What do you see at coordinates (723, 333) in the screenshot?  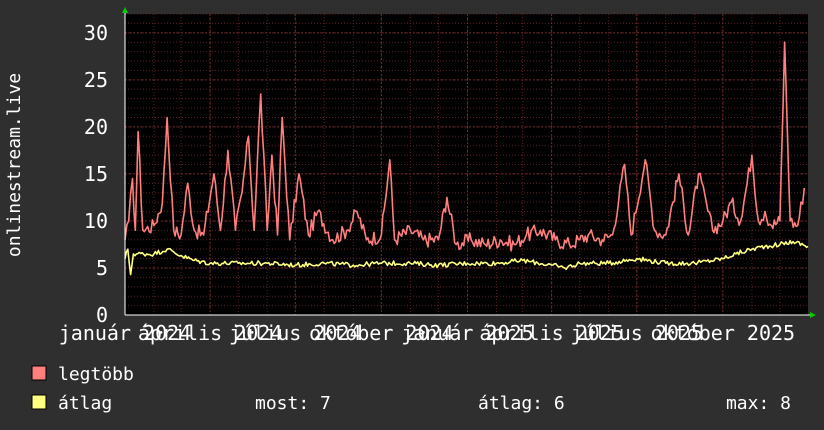 I see `x-tick-label: október 2025` at bounding box center [723, 333].